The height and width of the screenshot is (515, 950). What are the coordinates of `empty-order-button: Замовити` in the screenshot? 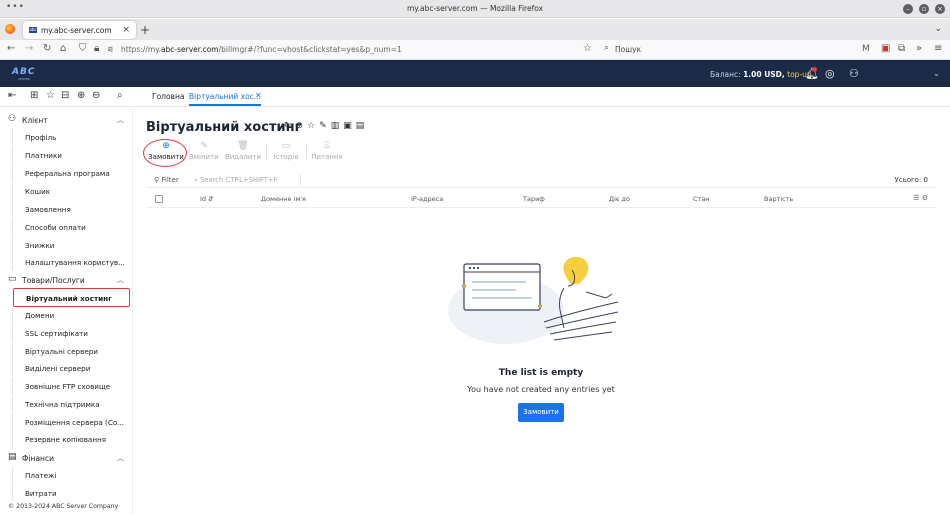 It's located at (541, 412).